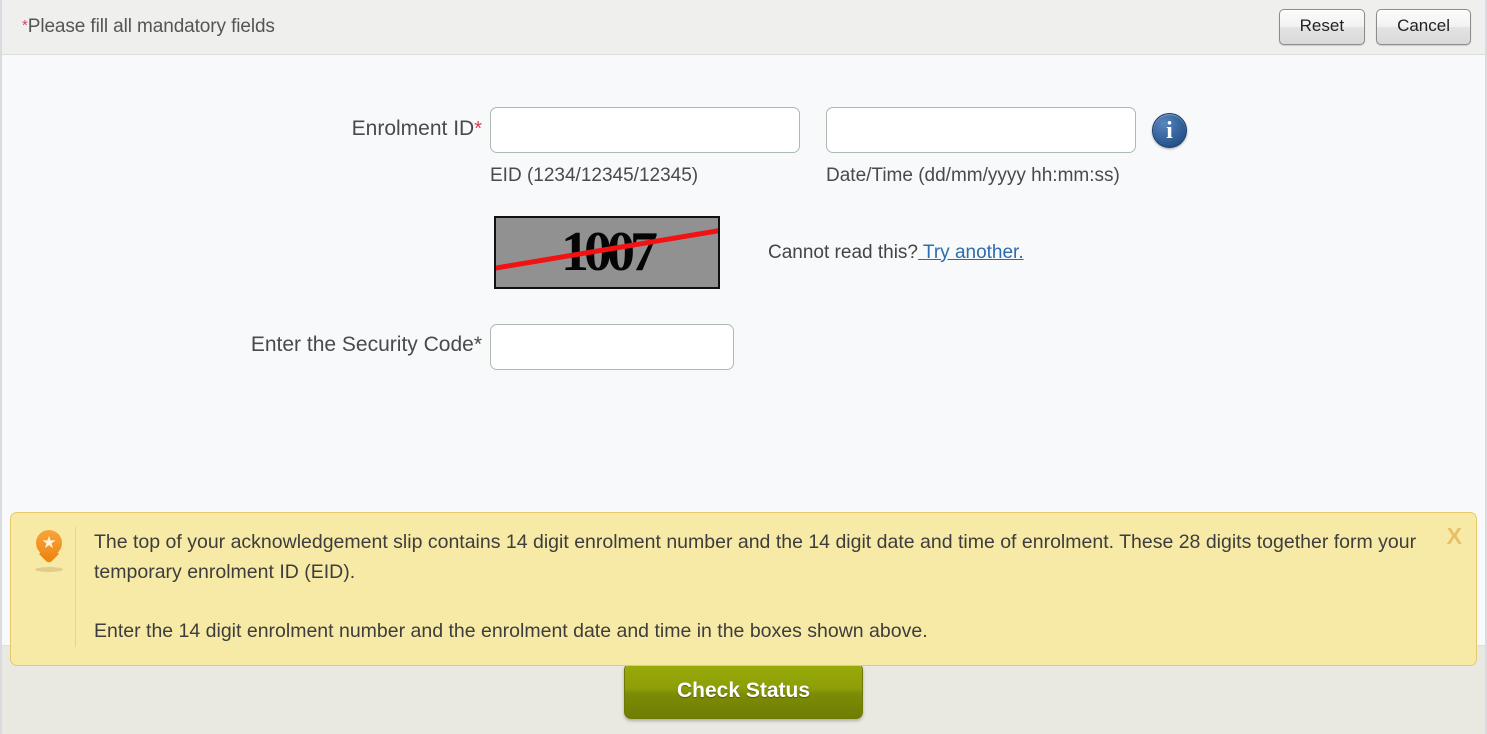 This screenshot has height=734, width=1487. I want to click on notice-icon-column: ★, so click(49, 587).